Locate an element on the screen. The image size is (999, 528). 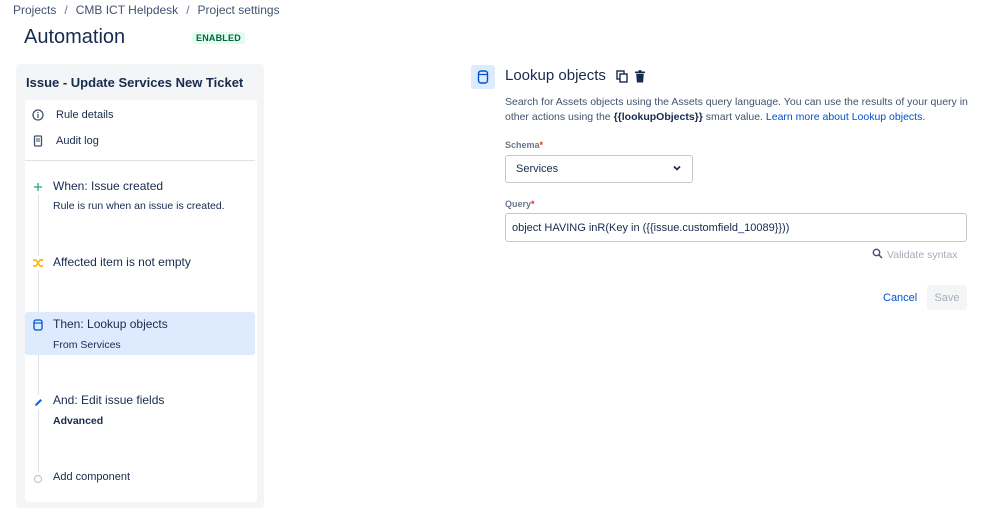
query-label: Query* is located at coordinates (520, 204).